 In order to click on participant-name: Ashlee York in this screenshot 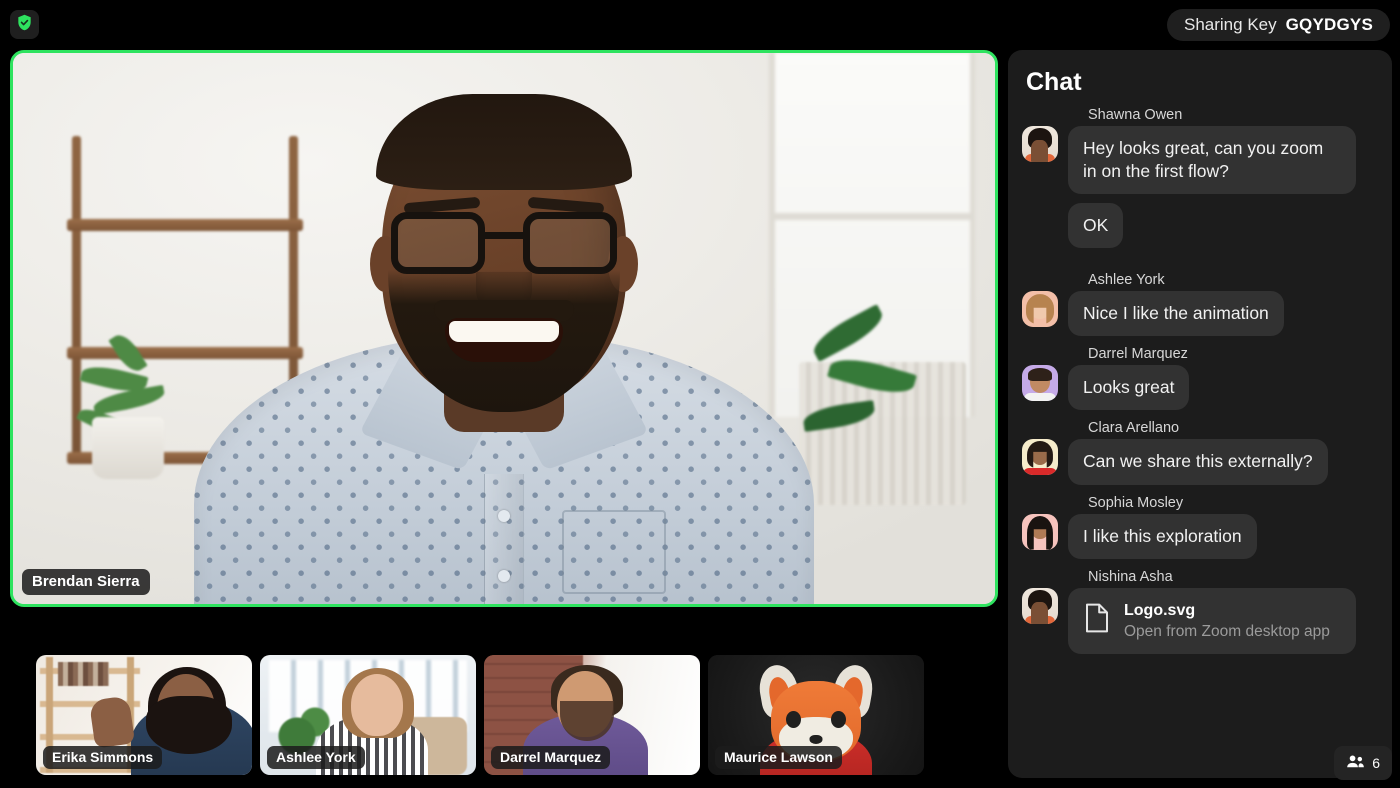, I will do `click(316, 757)`.